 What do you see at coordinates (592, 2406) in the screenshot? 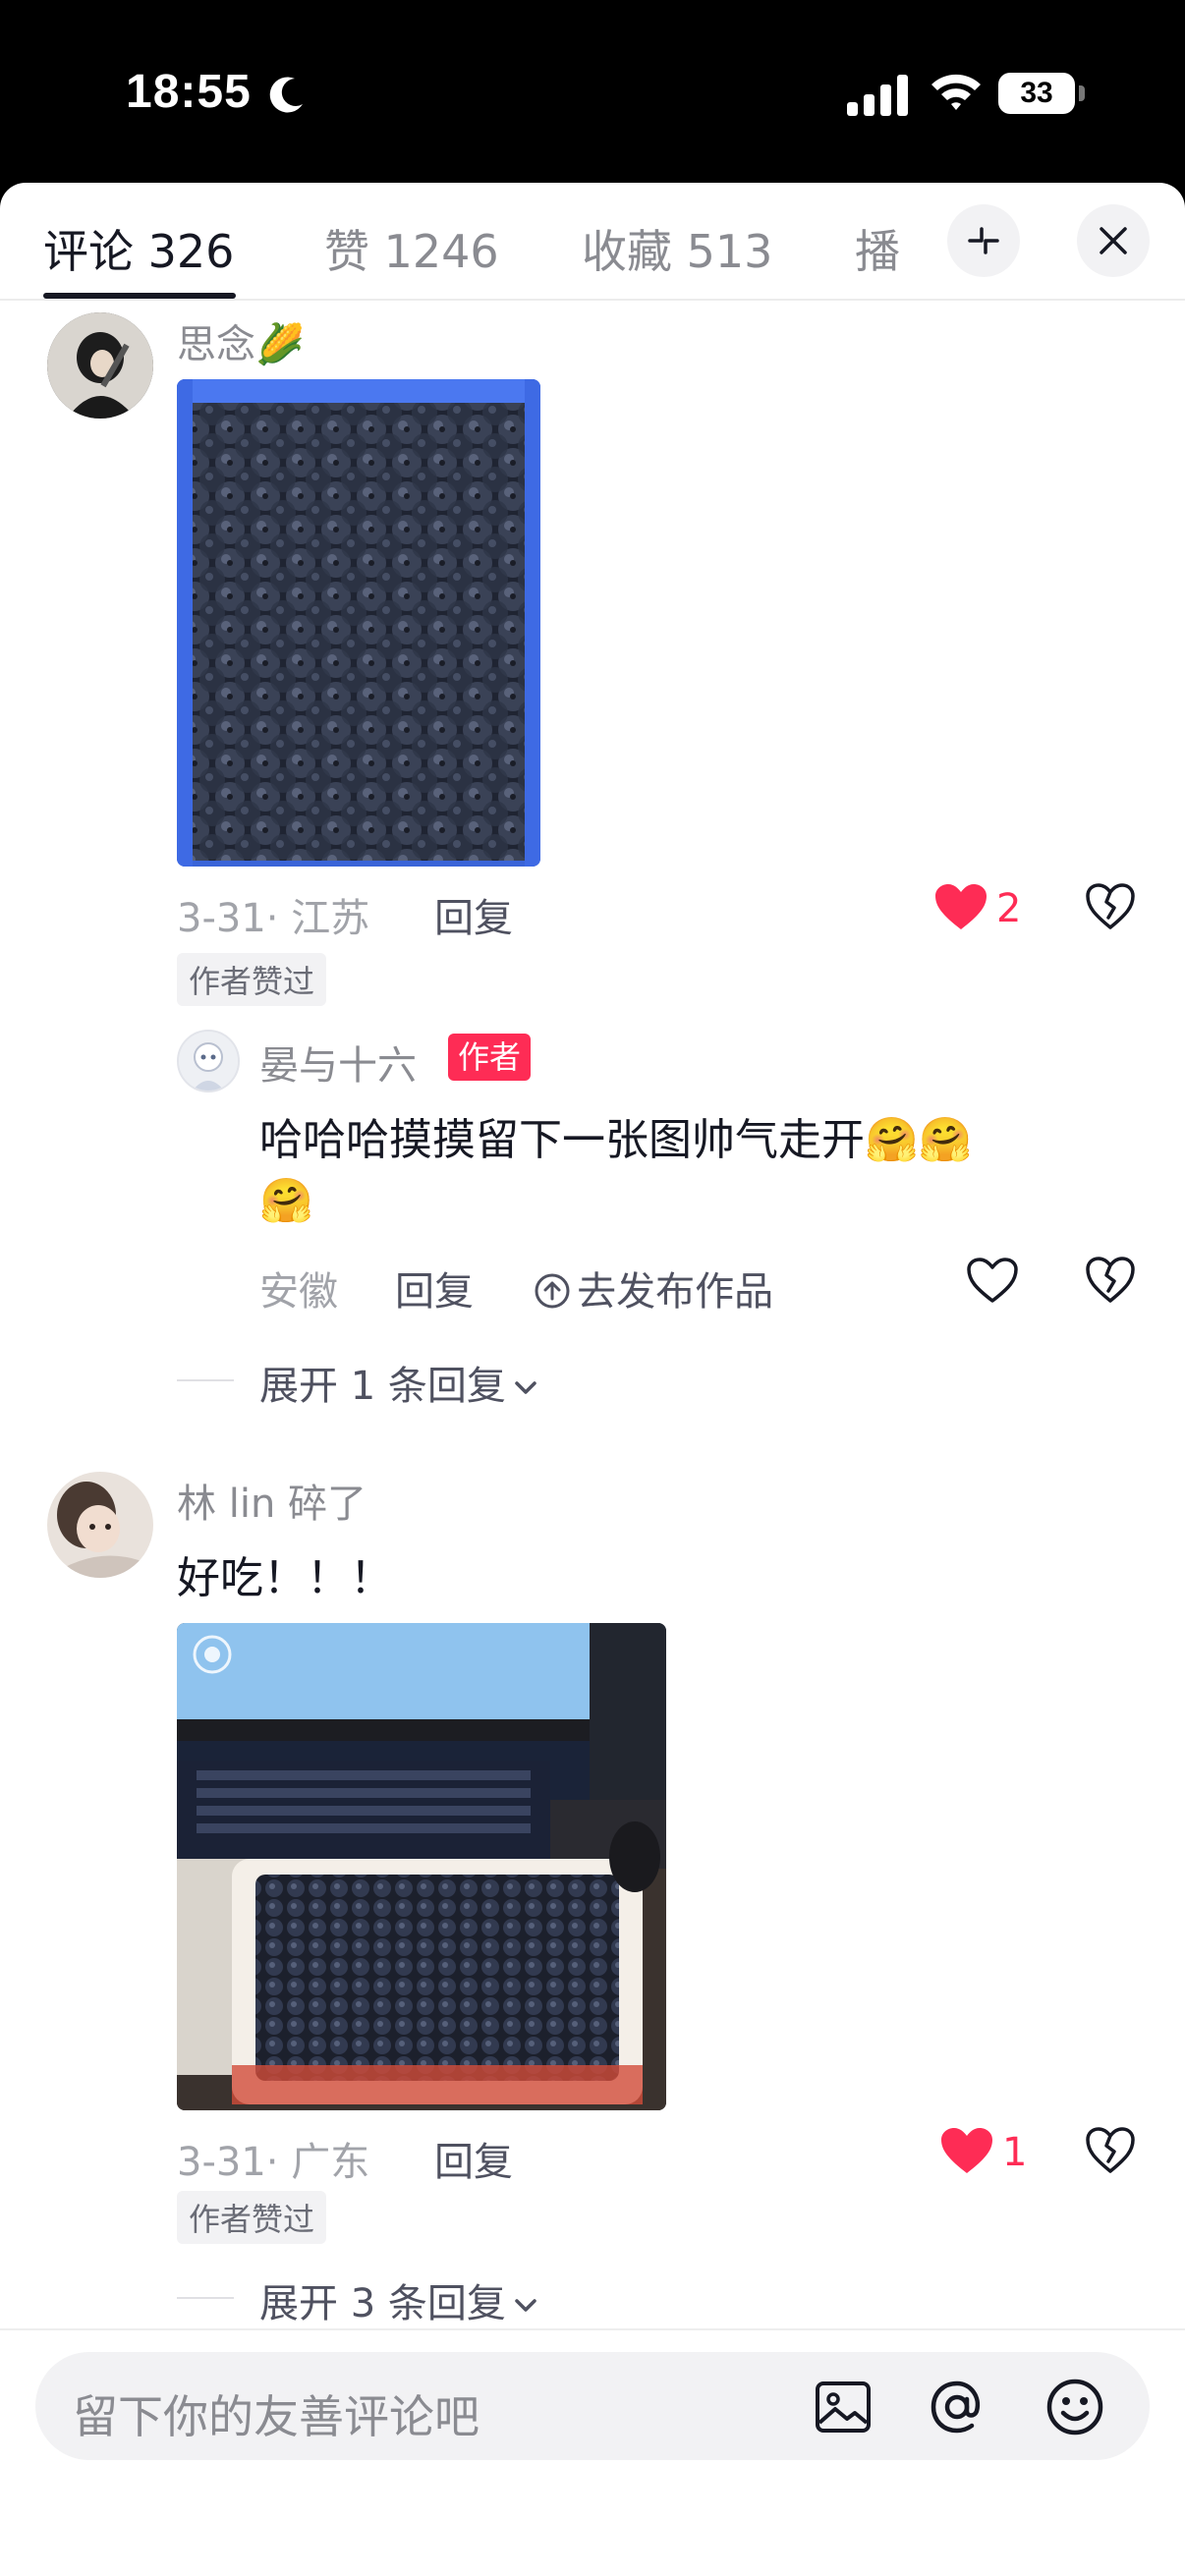
I see `comment-input: 留下你的友善评论吧` at bounding box center [592, 2406].